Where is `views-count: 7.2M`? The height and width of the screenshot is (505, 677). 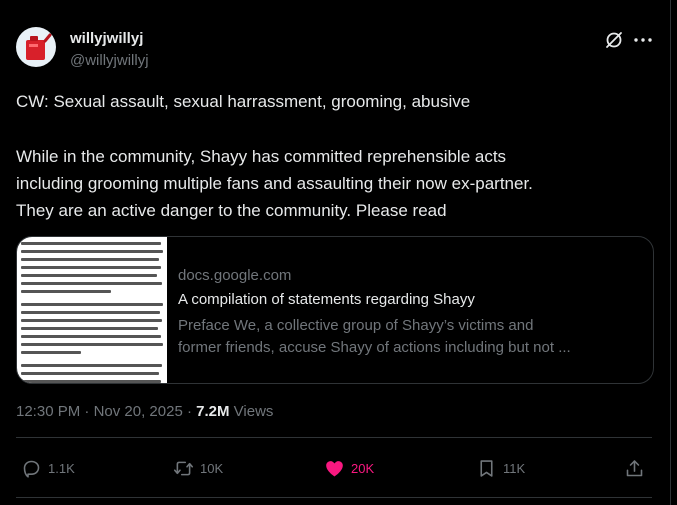
views-count: 7.2M is located at coordinates (212, 411).